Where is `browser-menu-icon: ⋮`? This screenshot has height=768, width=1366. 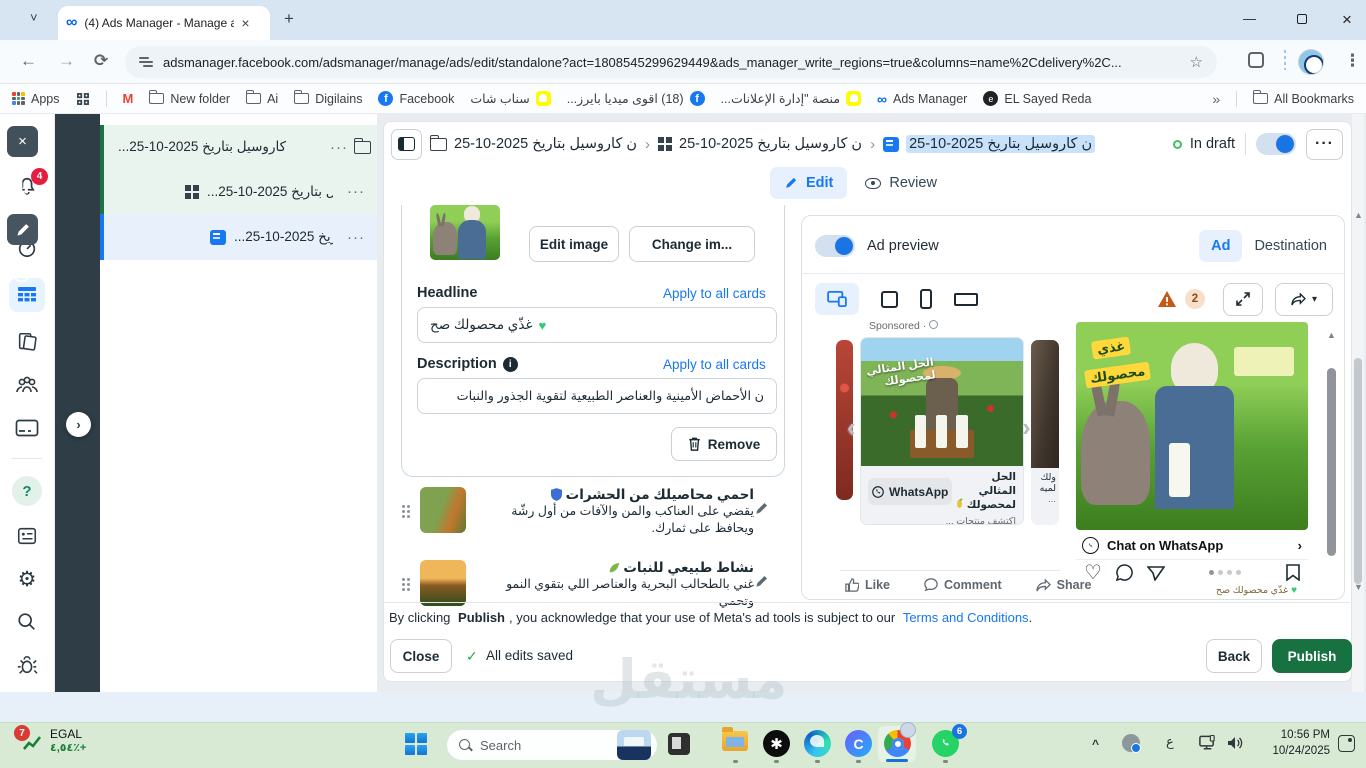 browser-menu-icon: ⋮ is located at coordinates (1352, 61).